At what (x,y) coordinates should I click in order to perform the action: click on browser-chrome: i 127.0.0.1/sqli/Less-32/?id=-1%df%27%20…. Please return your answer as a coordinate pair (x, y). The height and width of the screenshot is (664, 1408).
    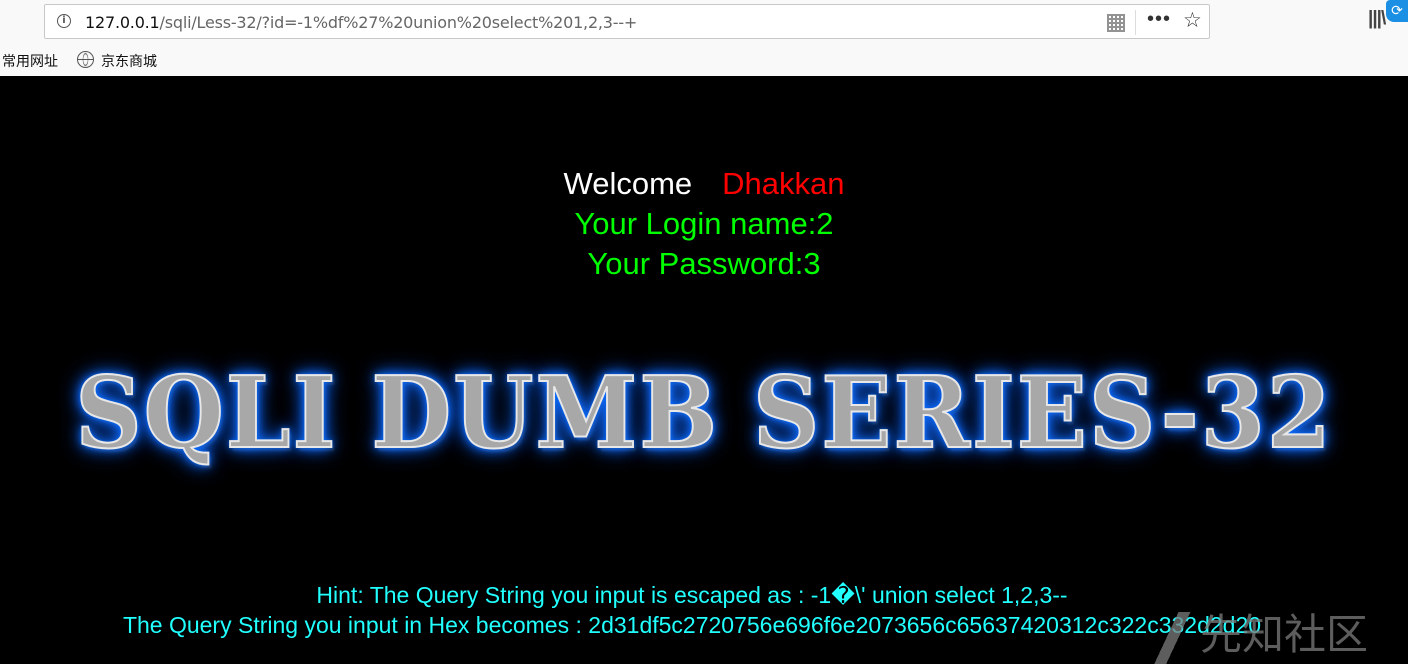
    Looking at the image, I should click on (704, 38).